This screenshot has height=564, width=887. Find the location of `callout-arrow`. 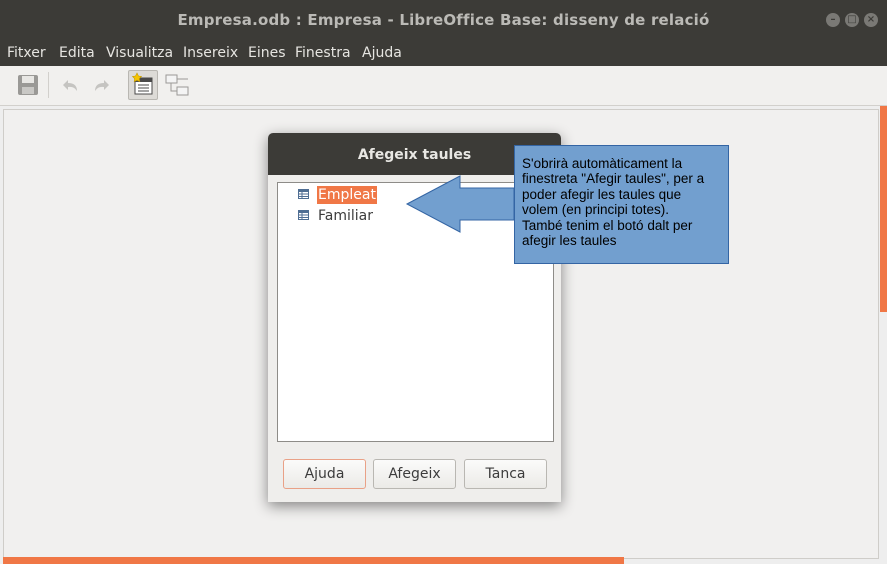

callout-arrow is located at coordinates (460, 204).